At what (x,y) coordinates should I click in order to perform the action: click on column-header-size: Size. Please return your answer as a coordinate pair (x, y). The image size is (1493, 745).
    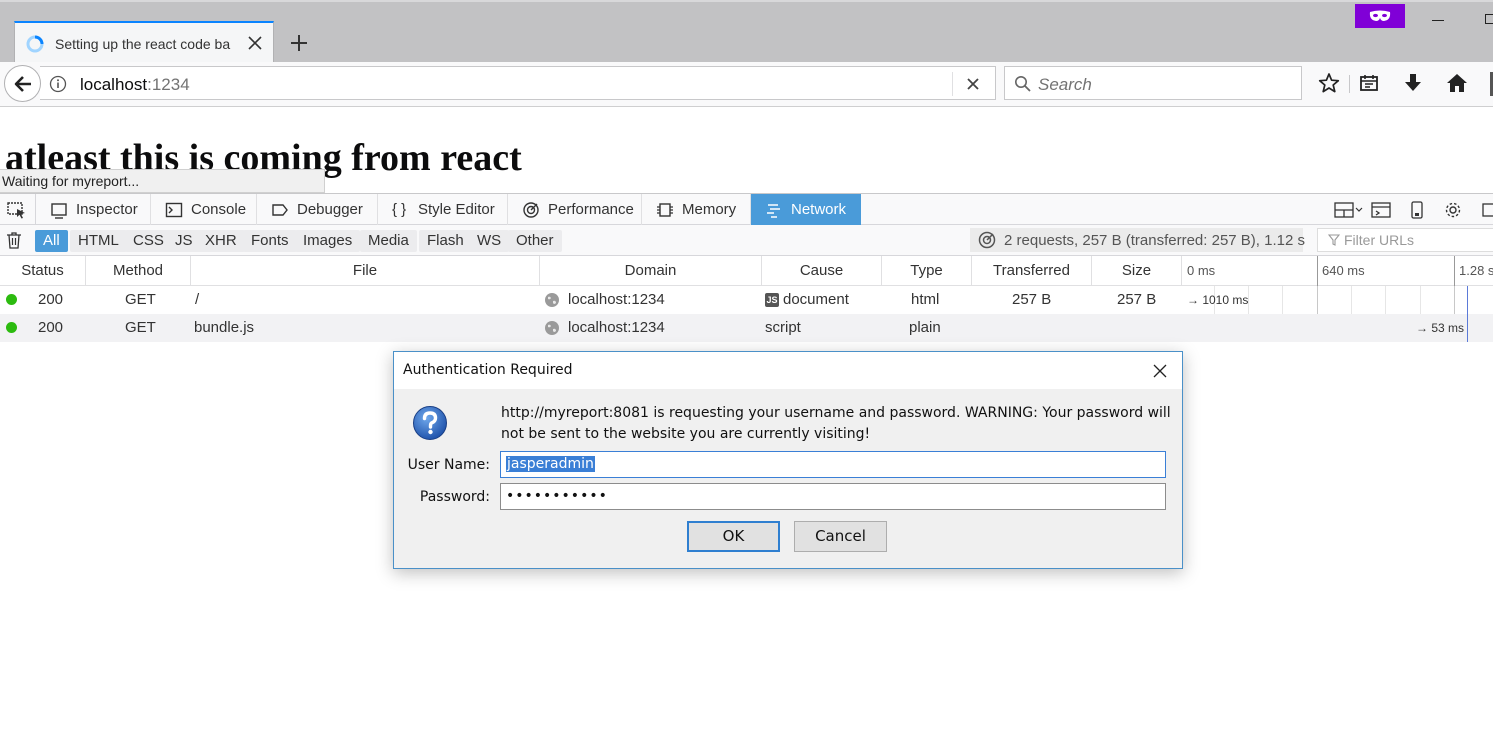
    Looking at the image, I should click on (1137, 271).